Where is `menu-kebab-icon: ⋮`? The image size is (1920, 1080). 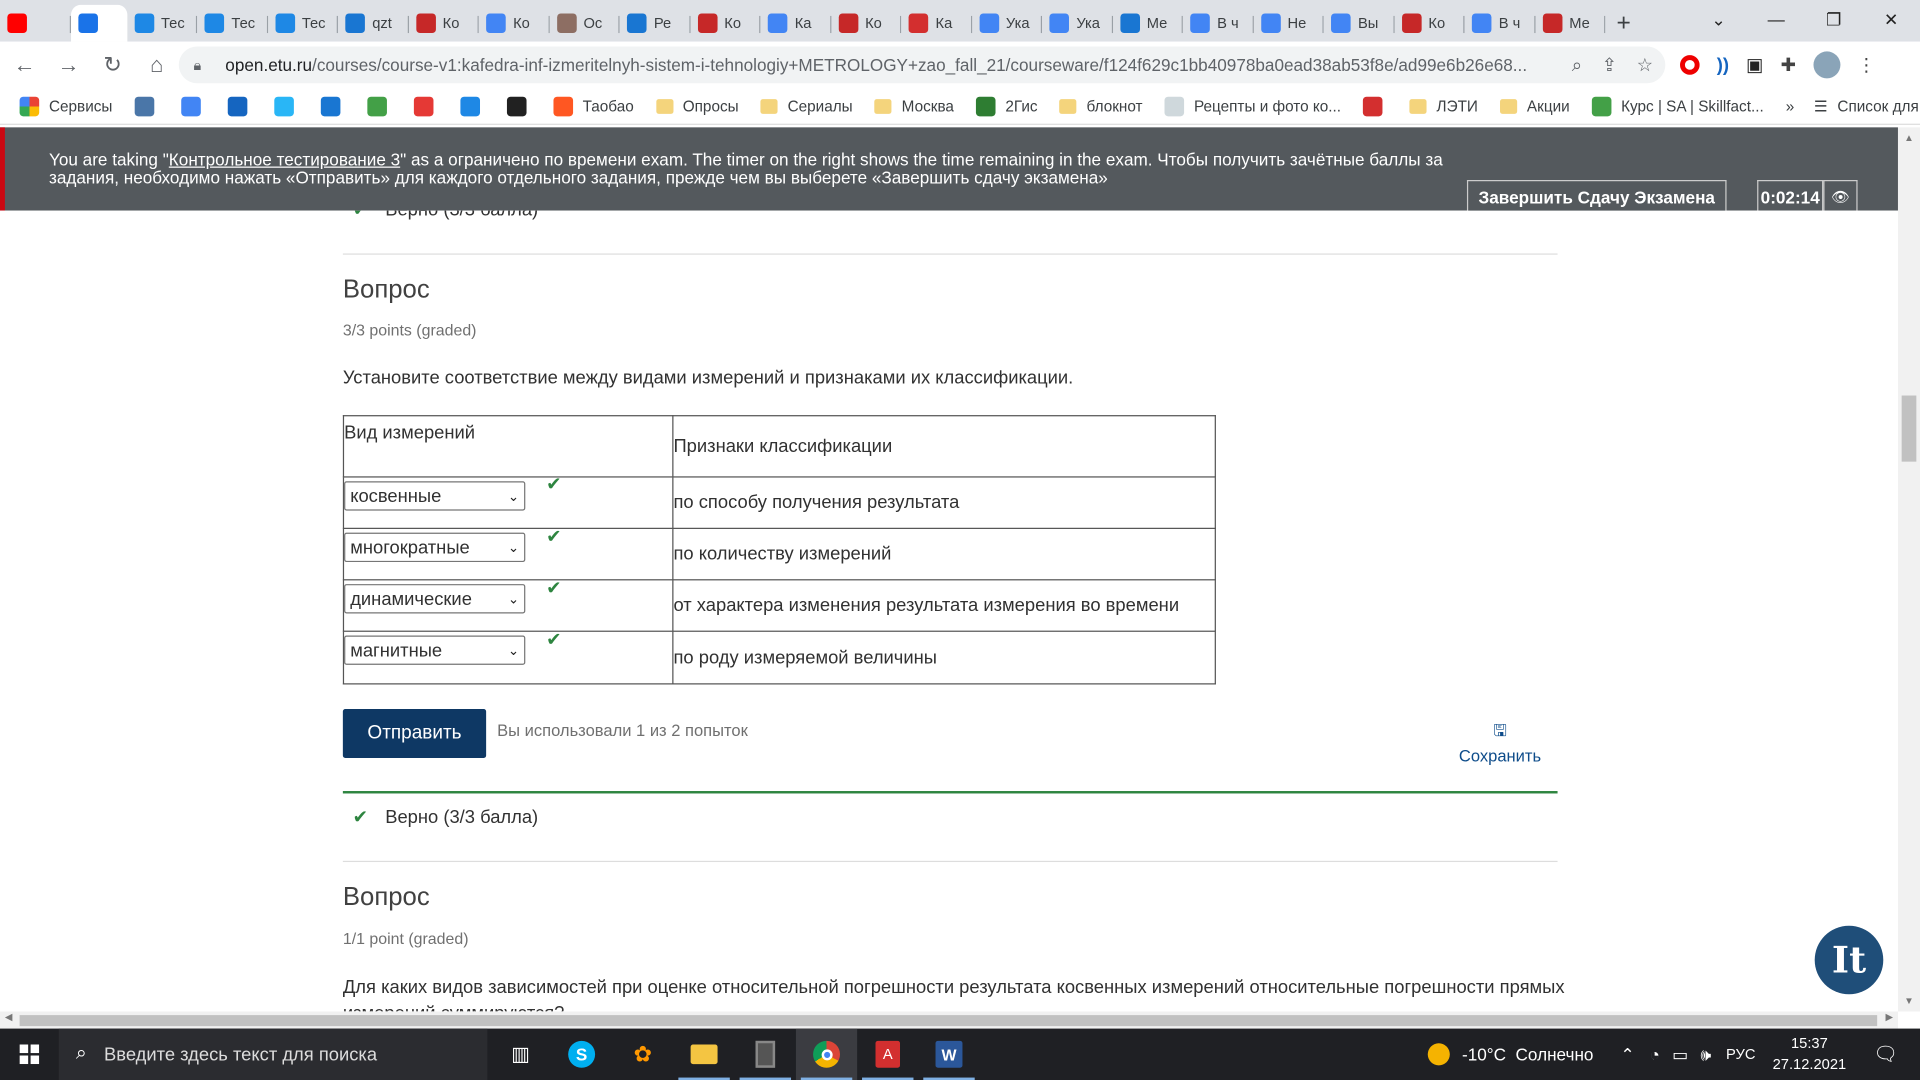 menu-kebab-icon: ⋮ is located at coordinates (1866, 65).